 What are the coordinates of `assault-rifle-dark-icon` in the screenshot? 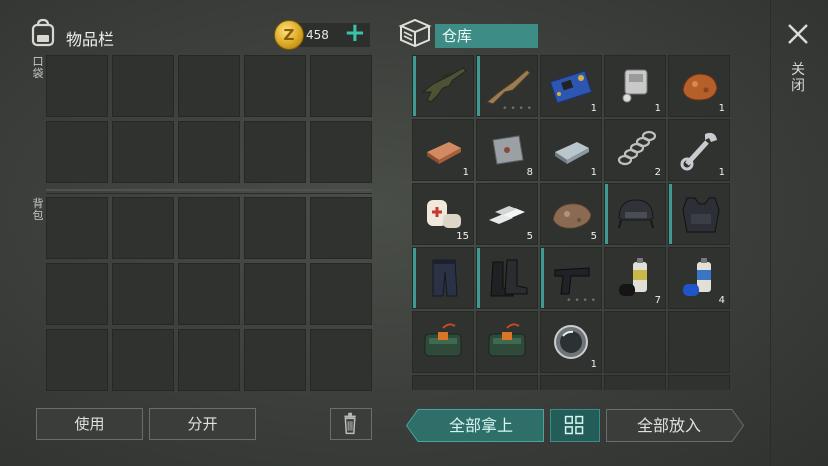 It's located at (444, 85).